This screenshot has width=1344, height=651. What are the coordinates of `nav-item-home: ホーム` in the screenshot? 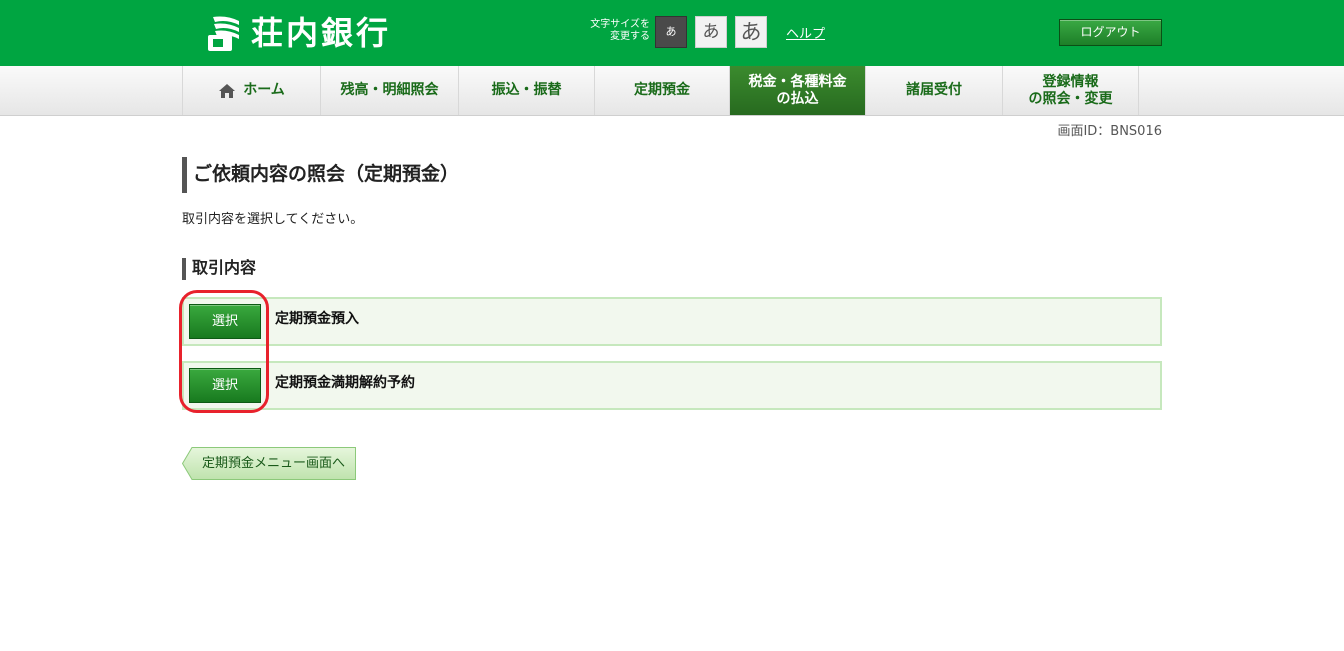 It's located at (251, 90).